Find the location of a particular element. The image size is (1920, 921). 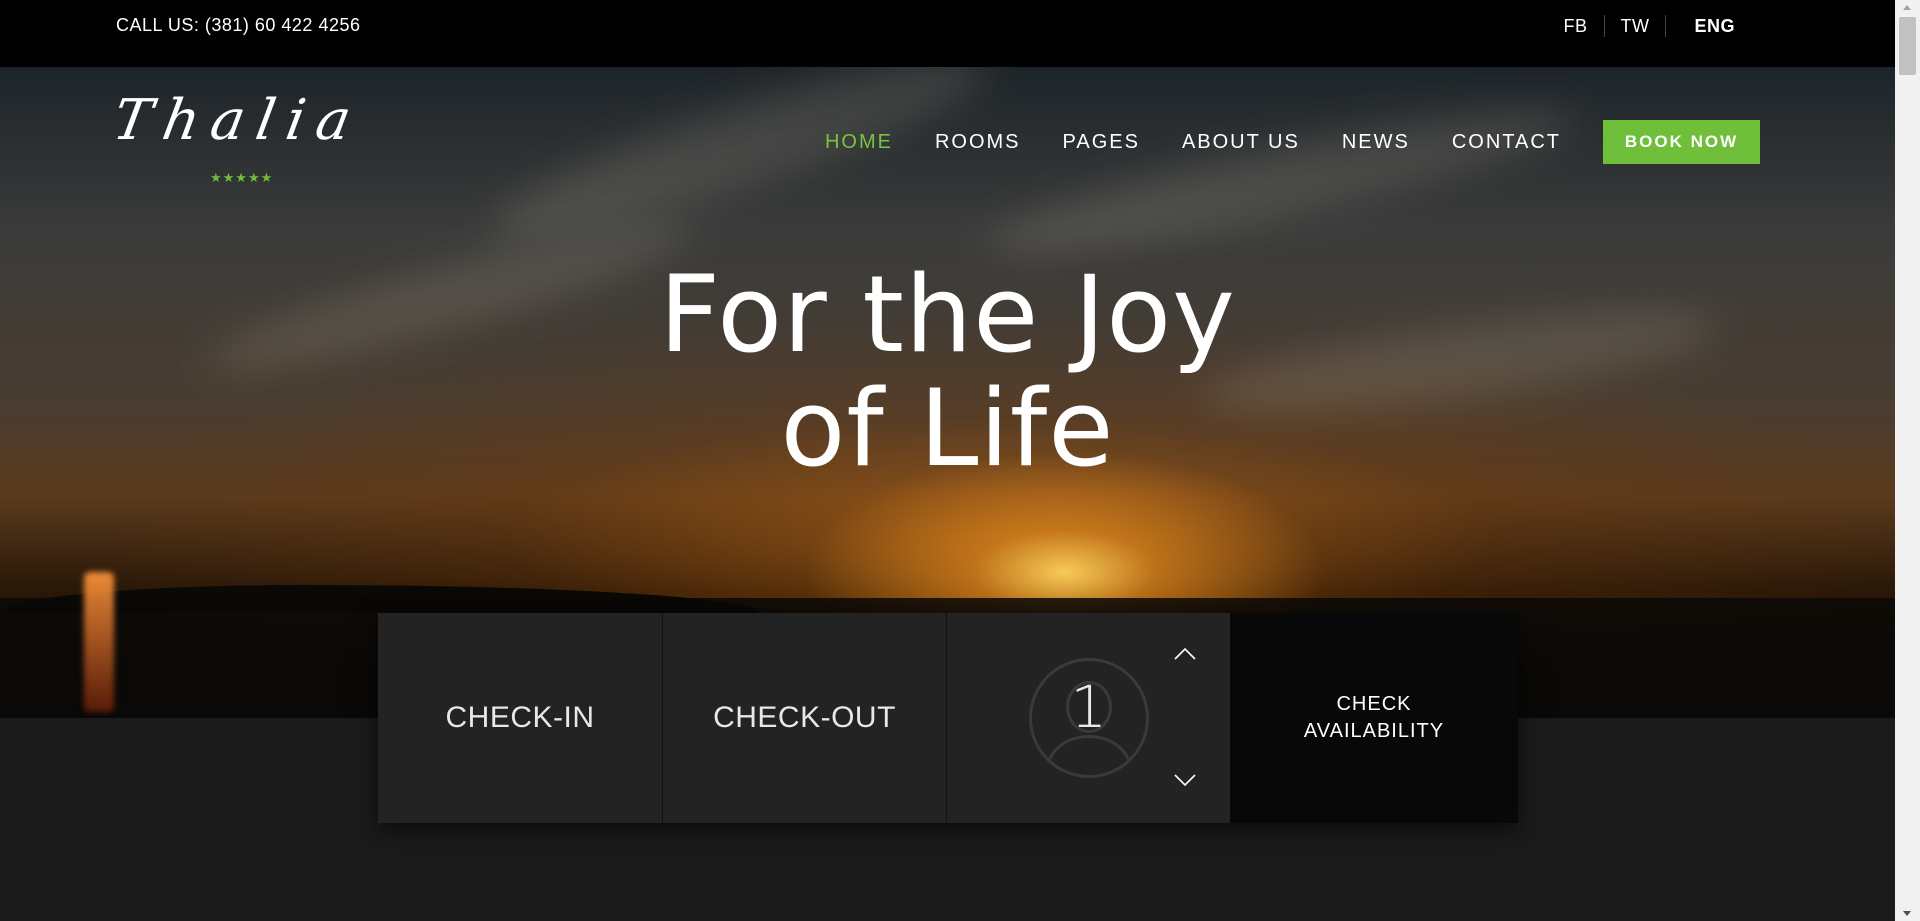

nav-item-home: HOME is located at coordinates (859, 142).